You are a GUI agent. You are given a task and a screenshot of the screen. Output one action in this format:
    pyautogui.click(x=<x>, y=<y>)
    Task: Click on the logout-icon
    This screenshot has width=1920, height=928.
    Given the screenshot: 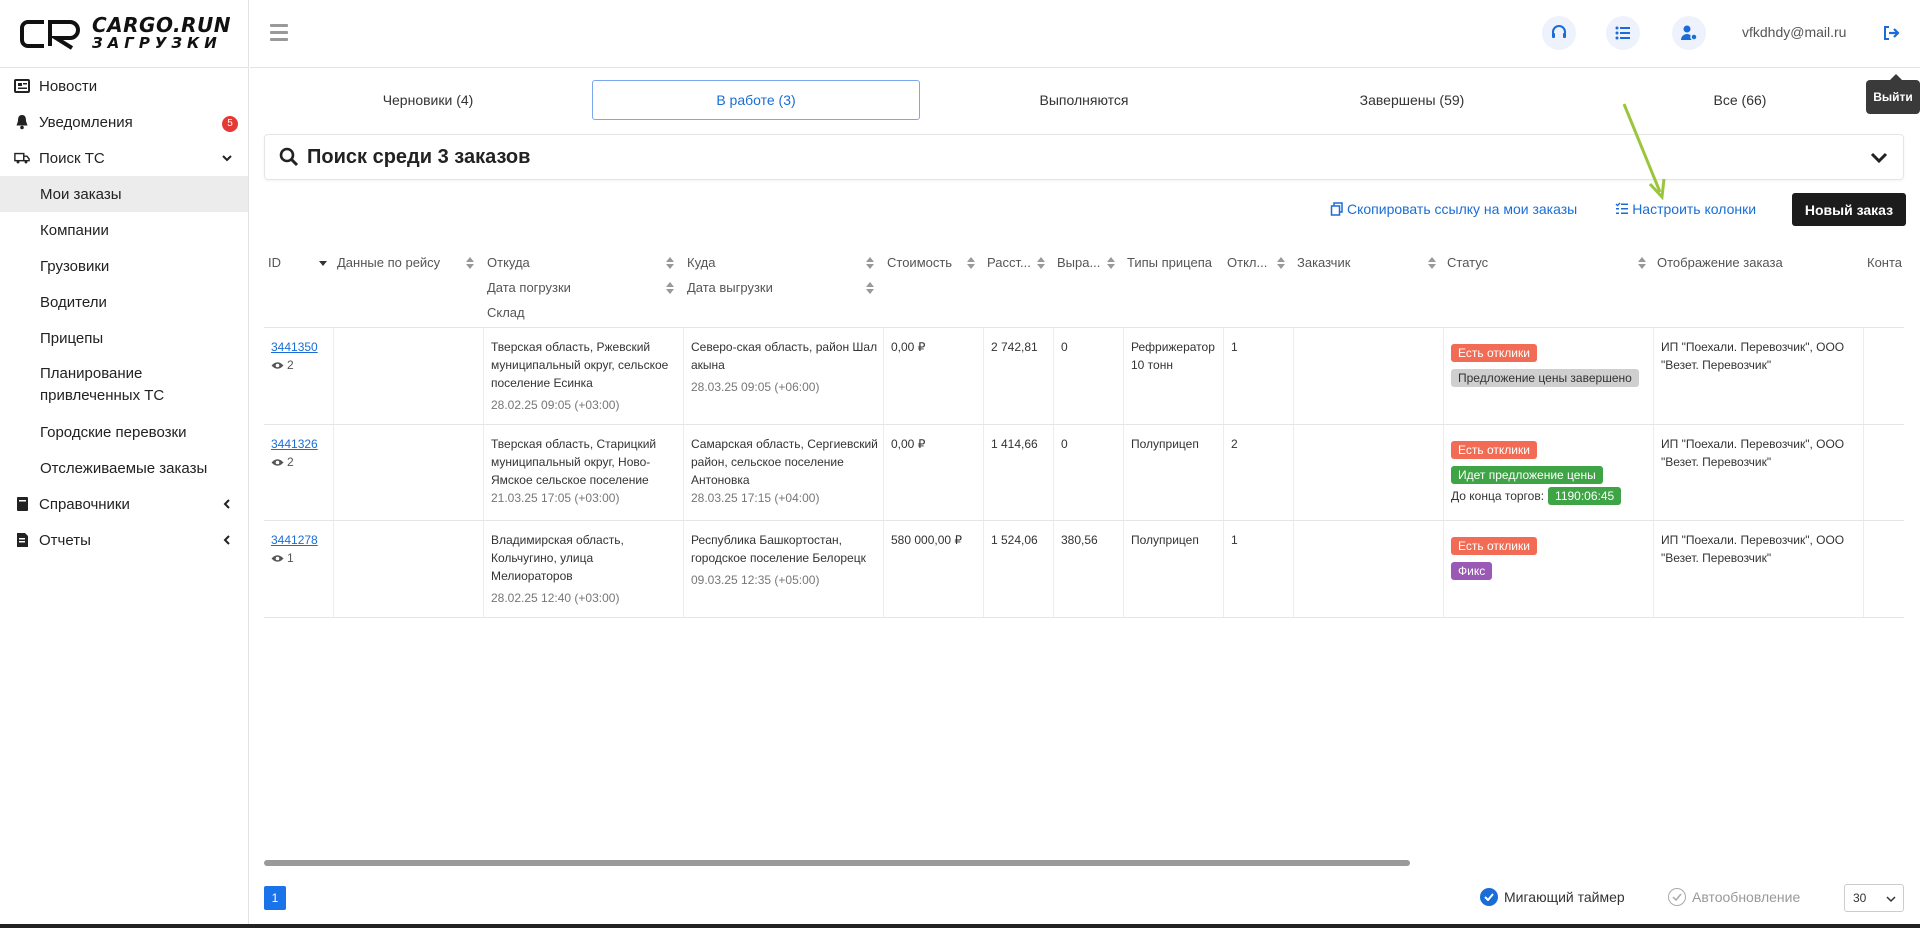 What is the action you would take?
    pyautogui.click(x=1891, y=33)
    